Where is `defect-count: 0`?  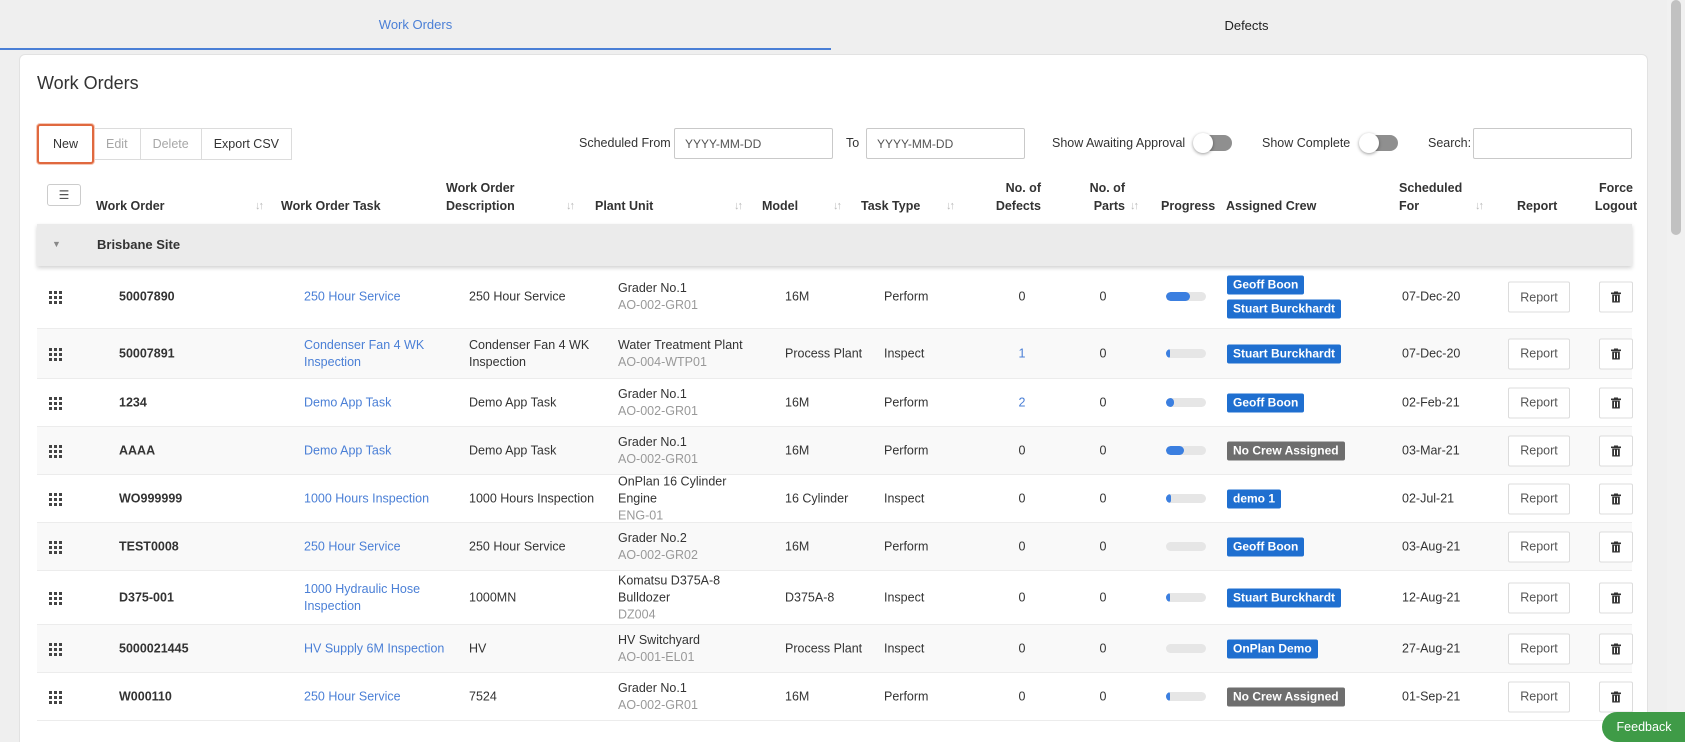 defect-count: 0 is located at coordinates (1022, 648).